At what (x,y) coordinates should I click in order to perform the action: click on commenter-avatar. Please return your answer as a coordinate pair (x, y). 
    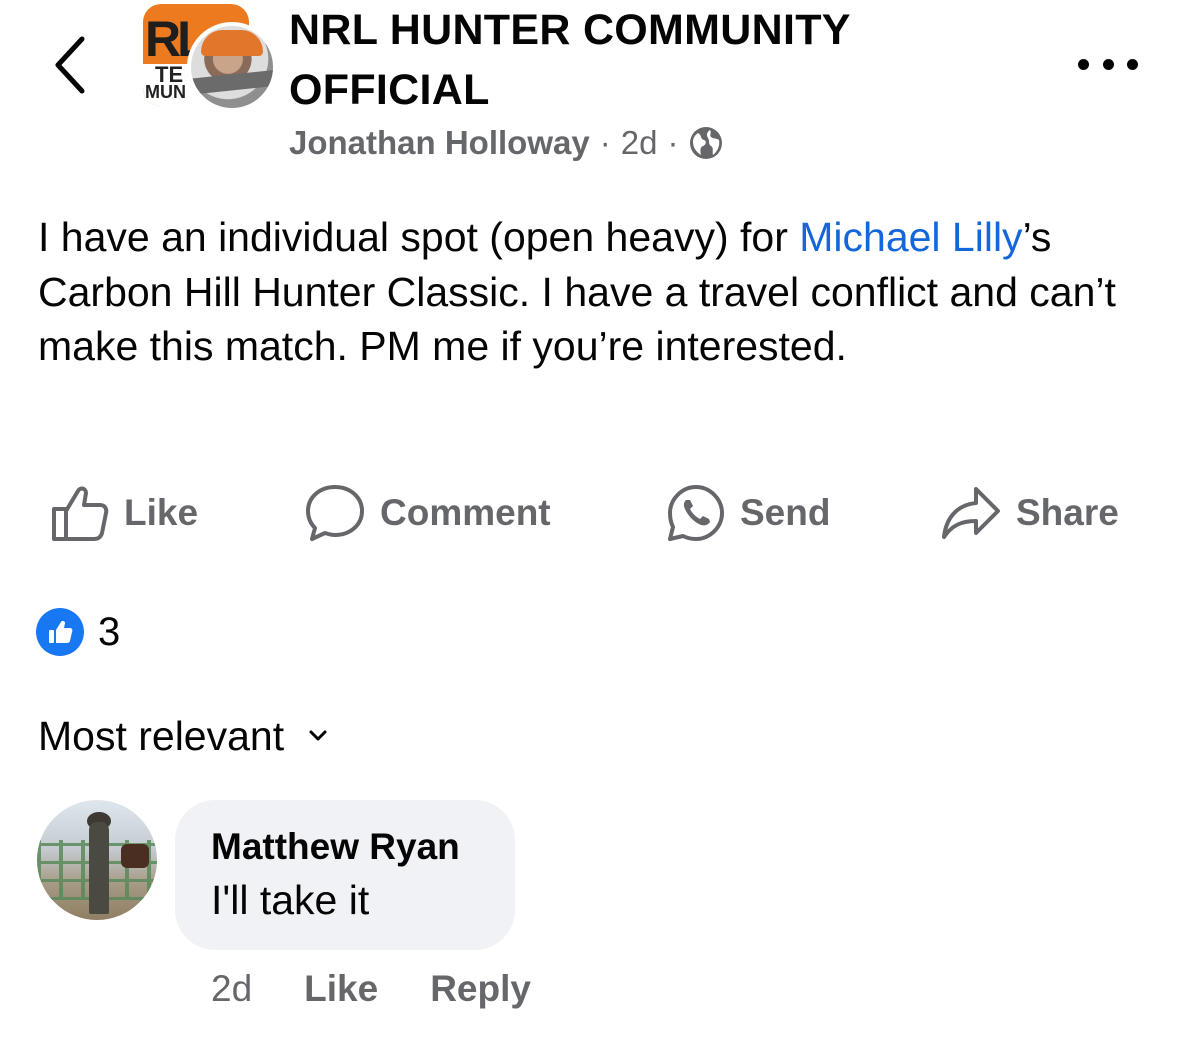
    Looking at the image, I should click on (97, 860).